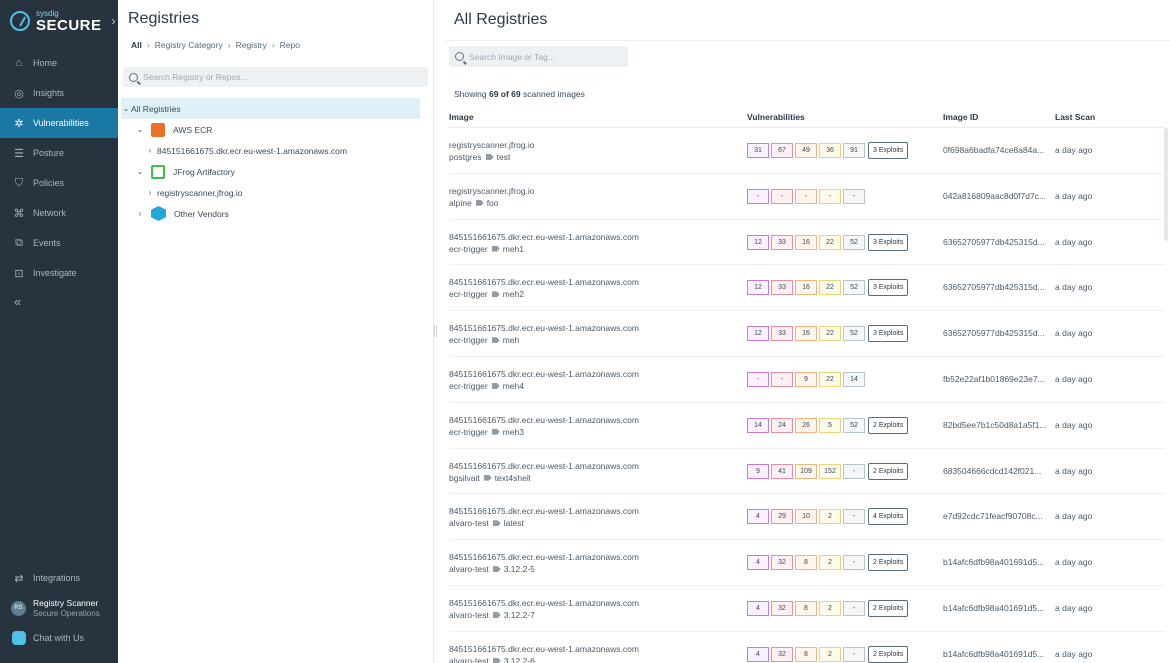  I want to click on vulnerability-counts: 9 41 109 152-, so click(806, 471).